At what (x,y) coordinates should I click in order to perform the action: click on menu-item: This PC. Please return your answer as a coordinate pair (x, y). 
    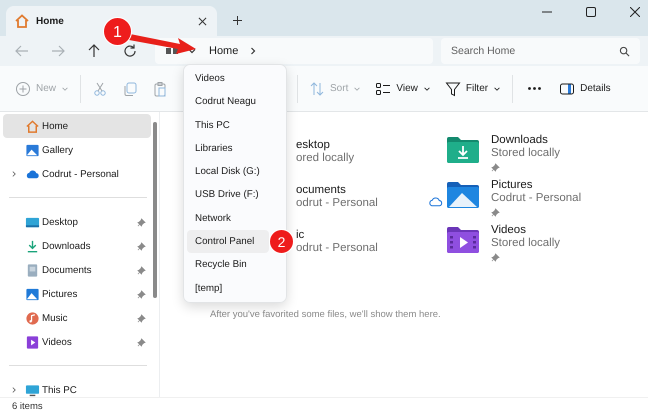
    Looking at the image, I should click on (228, 125).